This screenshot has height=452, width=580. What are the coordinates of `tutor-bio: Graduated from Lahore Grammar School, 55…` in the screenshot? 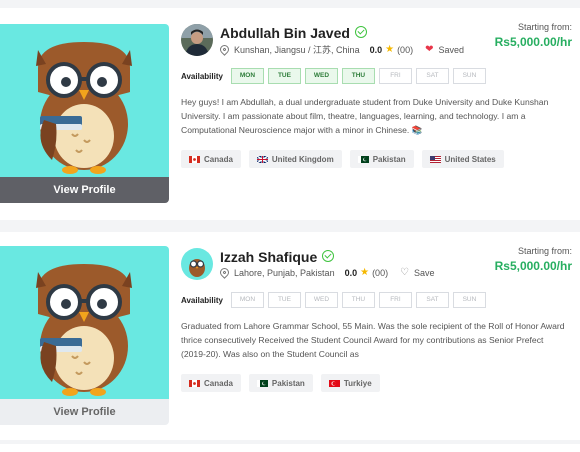 It's located at (373, 340).